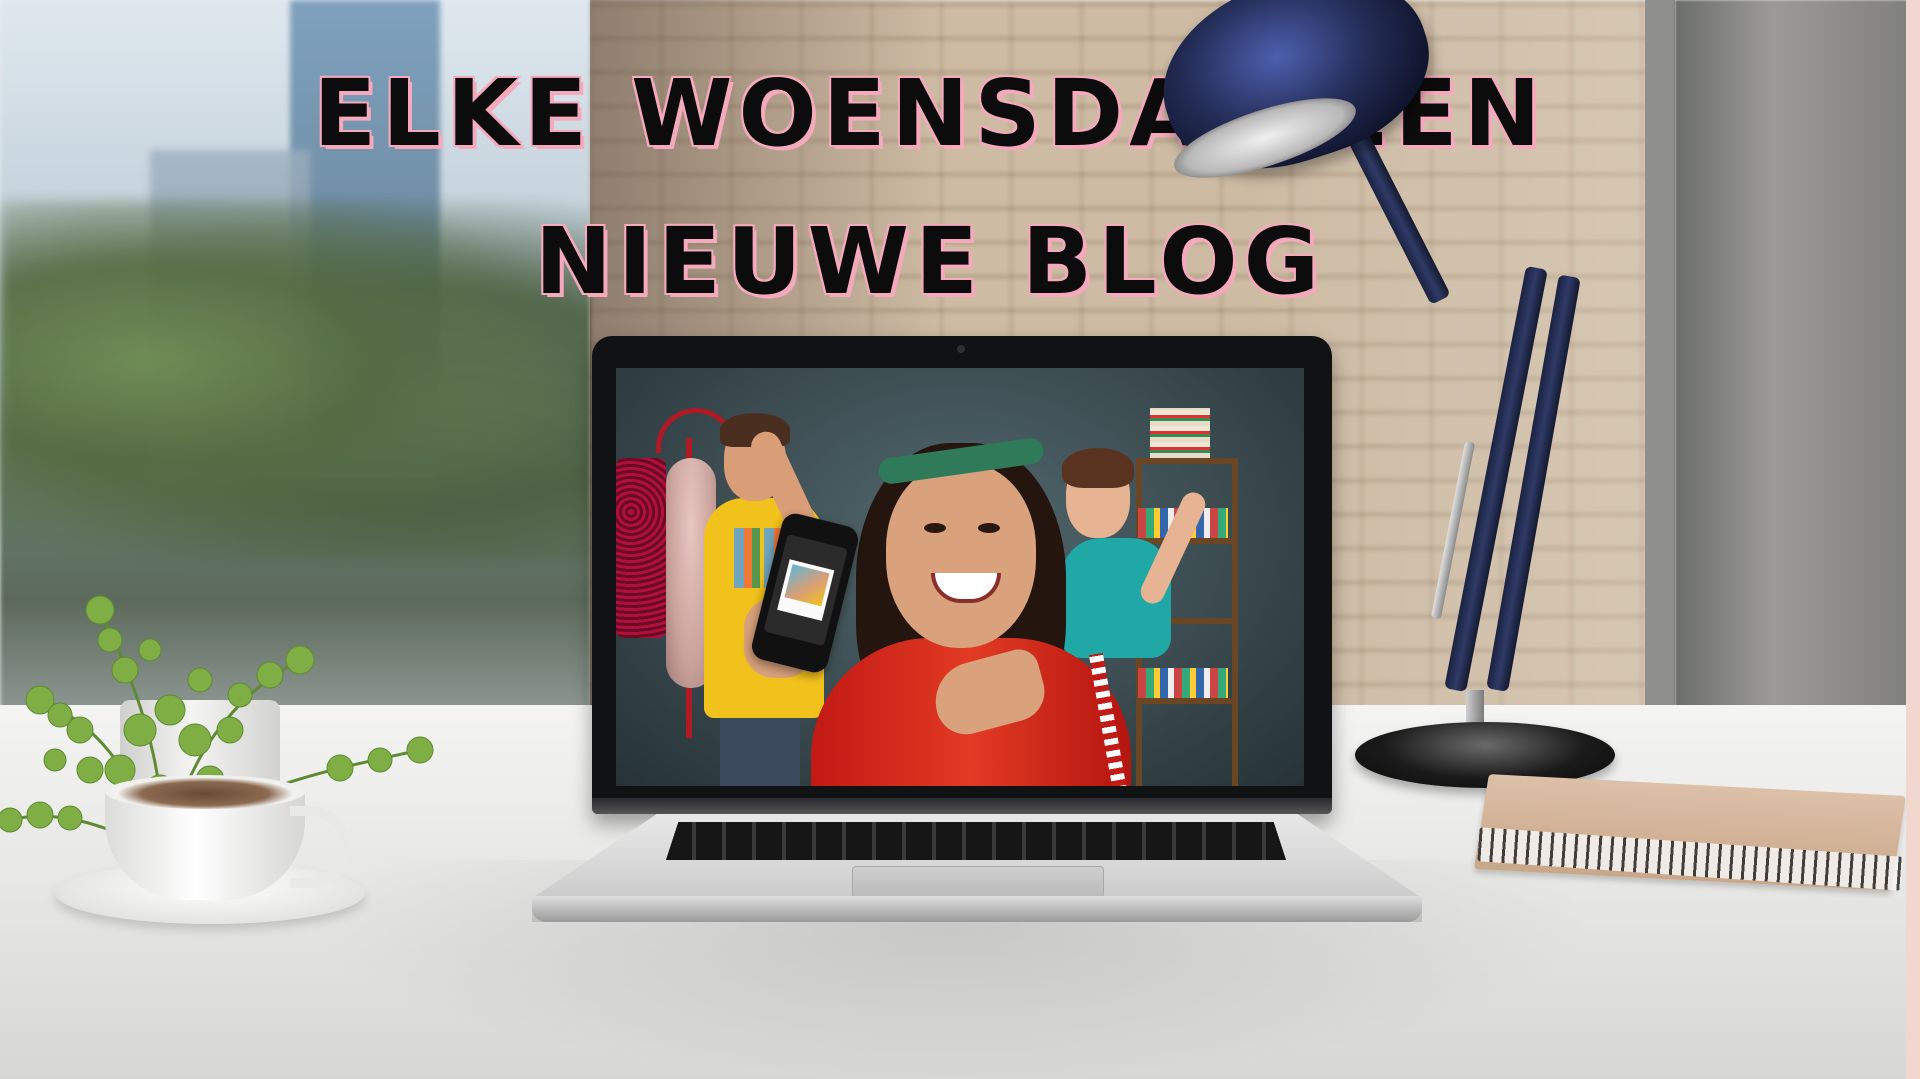  I want to click on laptop-front-edge, so click(977, 909).